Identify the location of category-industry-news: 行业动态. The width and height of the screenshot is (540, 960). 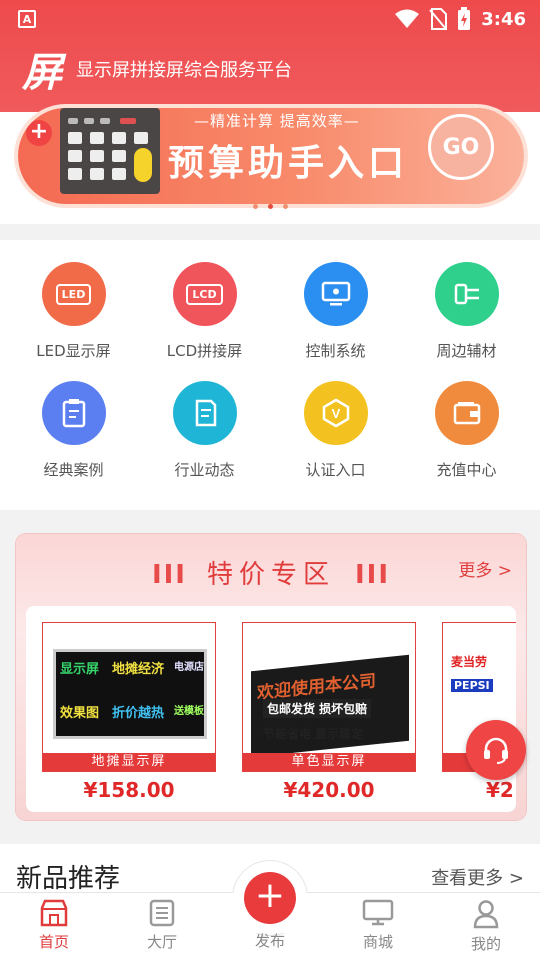
(204, 440).